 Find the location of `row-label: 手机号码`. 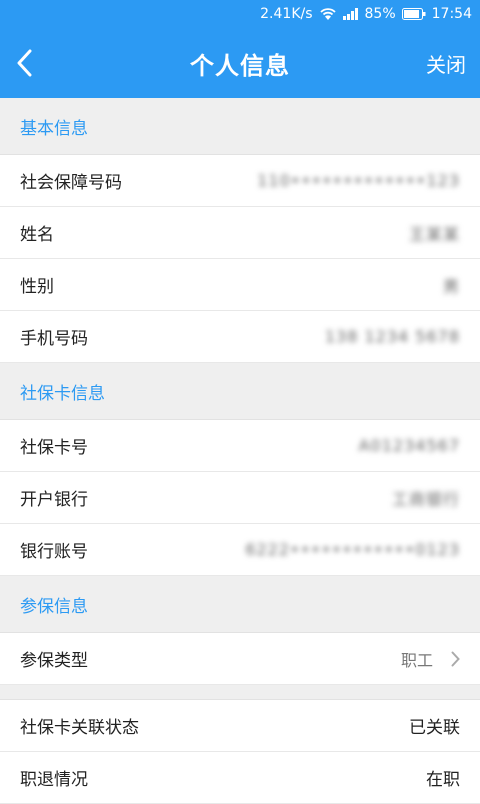

row-label: 手机号码 is located at coordinates (54, 339).